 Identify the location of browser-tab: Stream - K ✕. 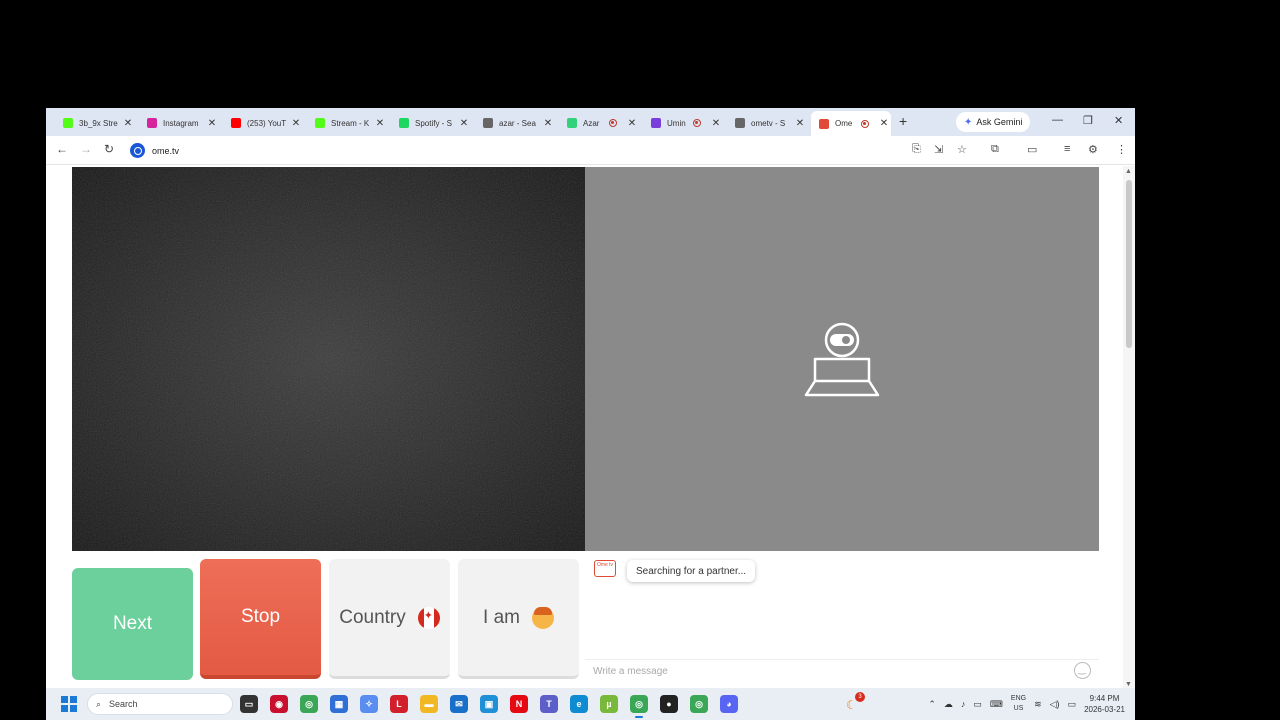
(347, 123).